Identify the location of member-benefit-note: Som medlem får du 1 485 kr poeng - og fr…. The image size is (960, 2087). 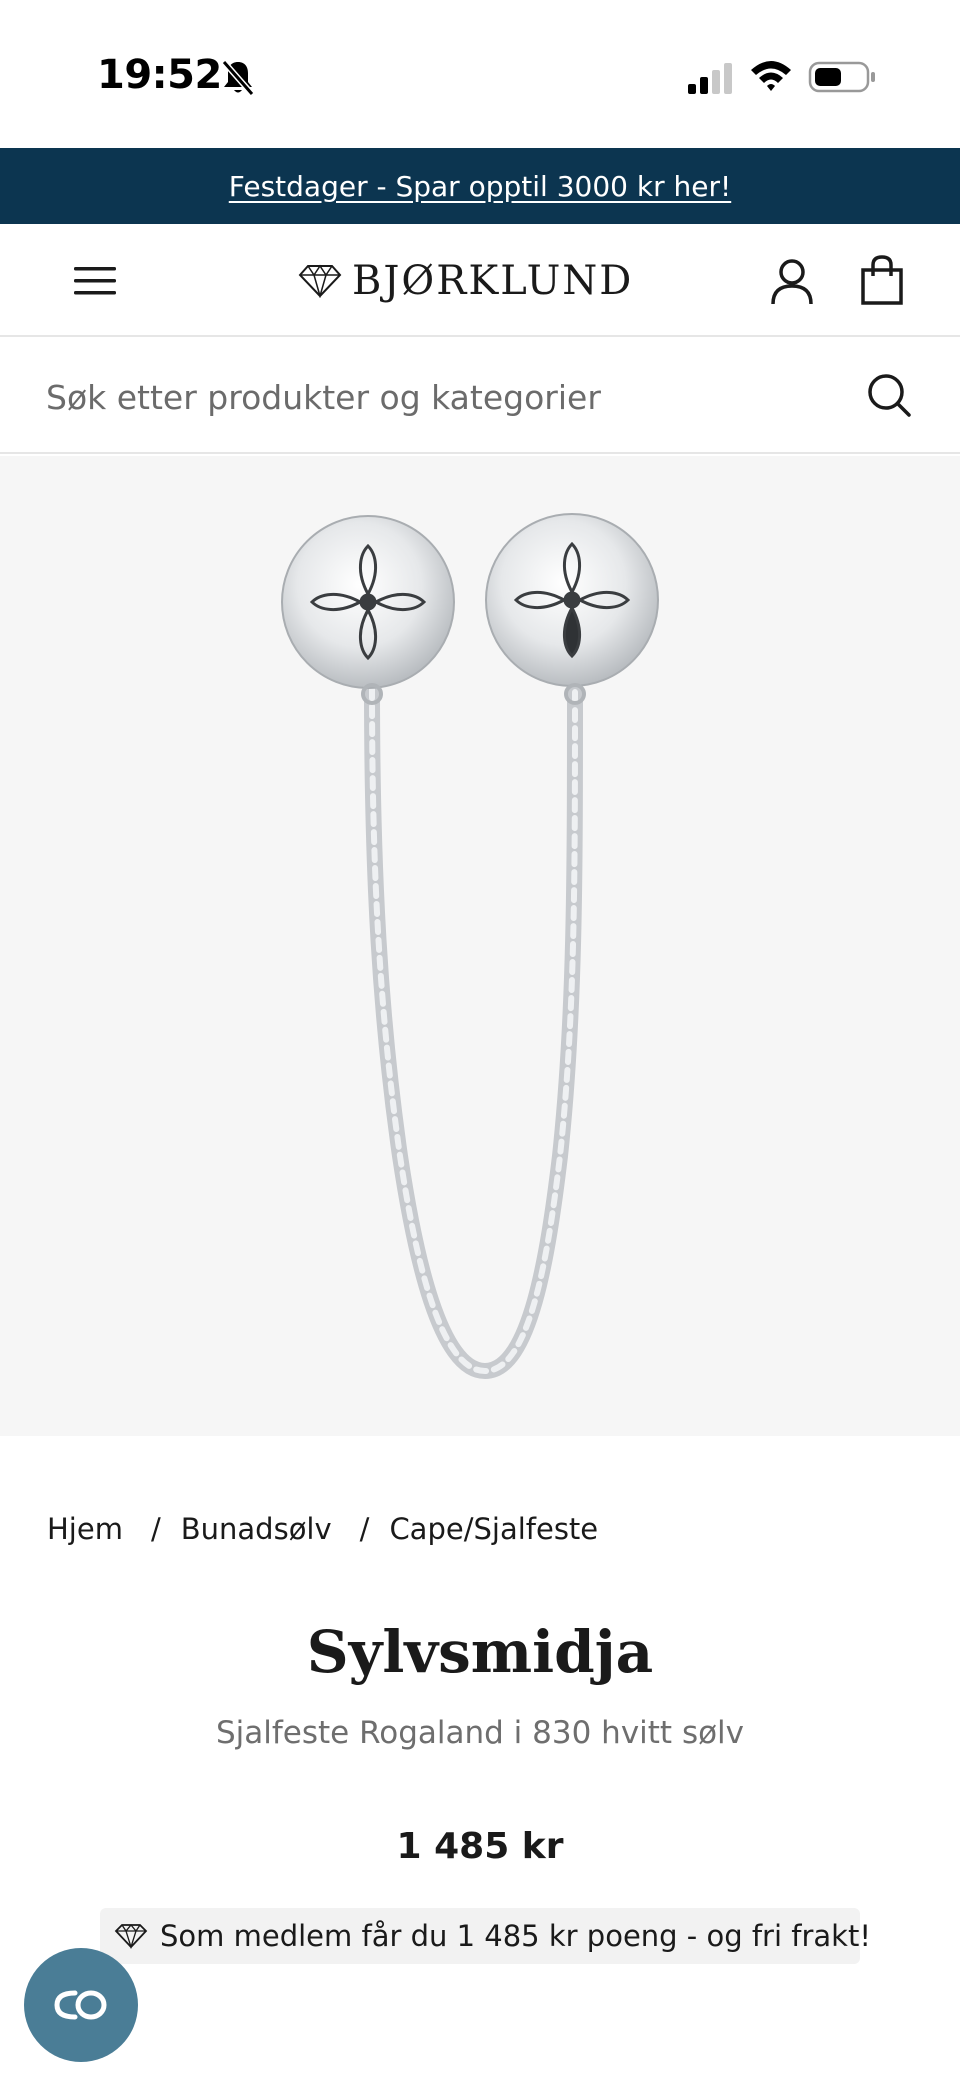
(485, 1936).